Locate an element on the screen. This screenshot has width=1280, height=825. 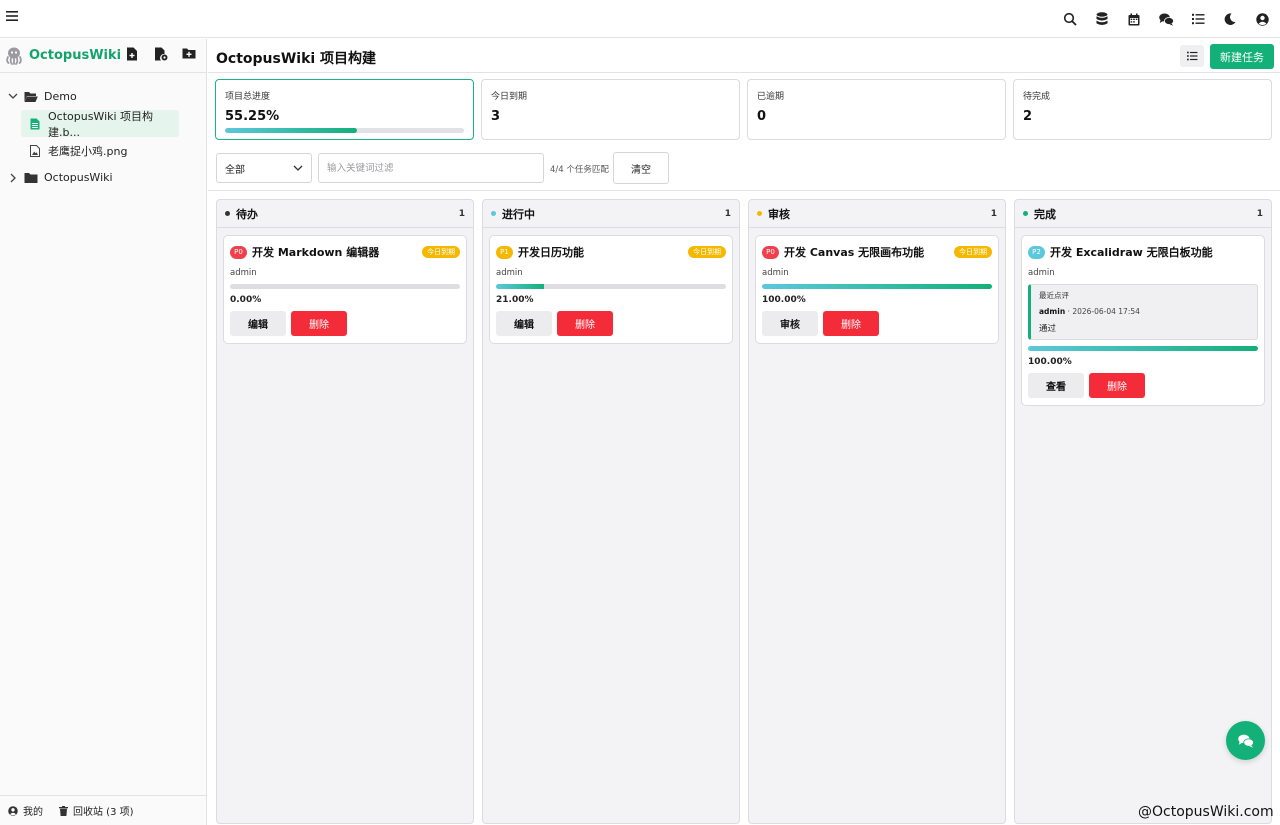
tree-file-label: 老鹰捉小鸡.png is located at coordinates (88, 151).